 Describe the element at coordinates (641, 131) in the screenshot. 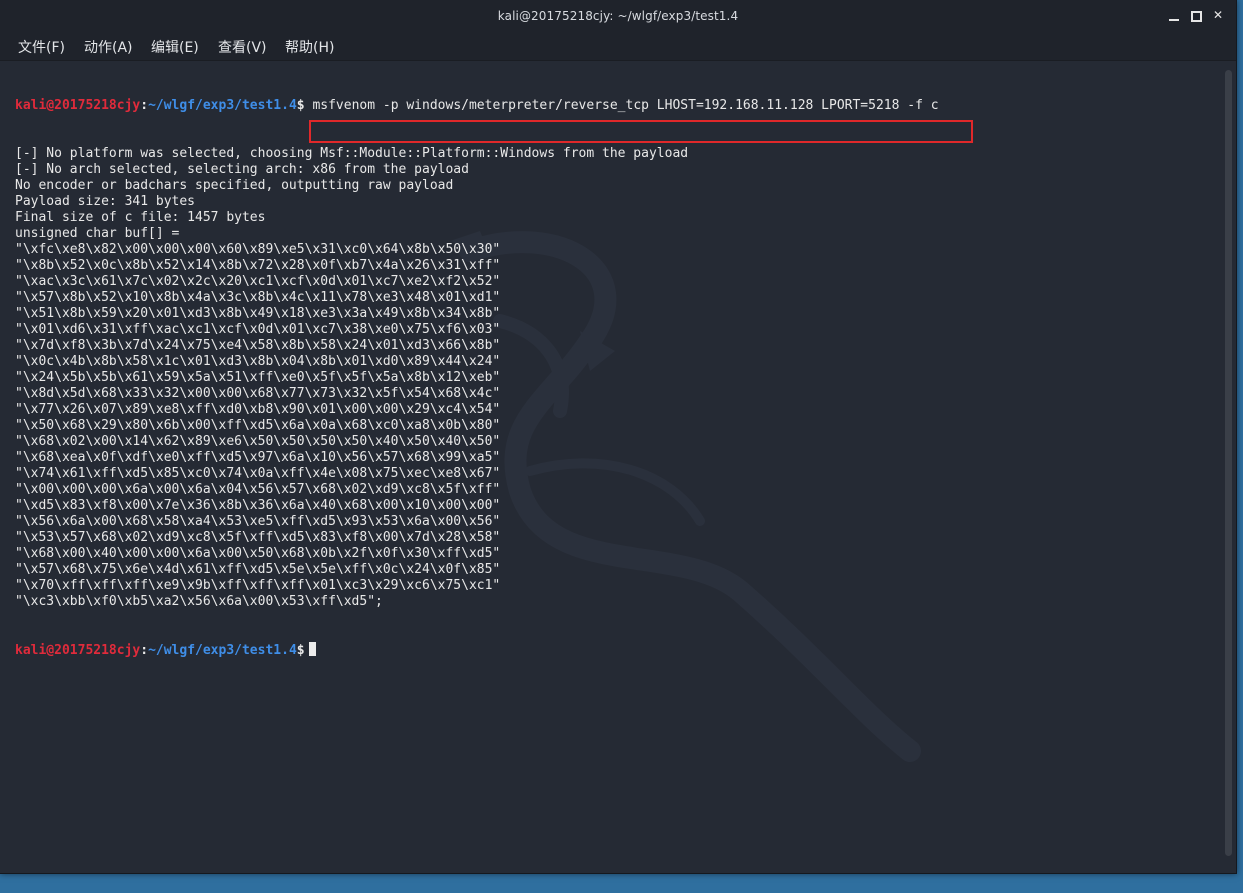

I see `command-highlight-box` at that location.